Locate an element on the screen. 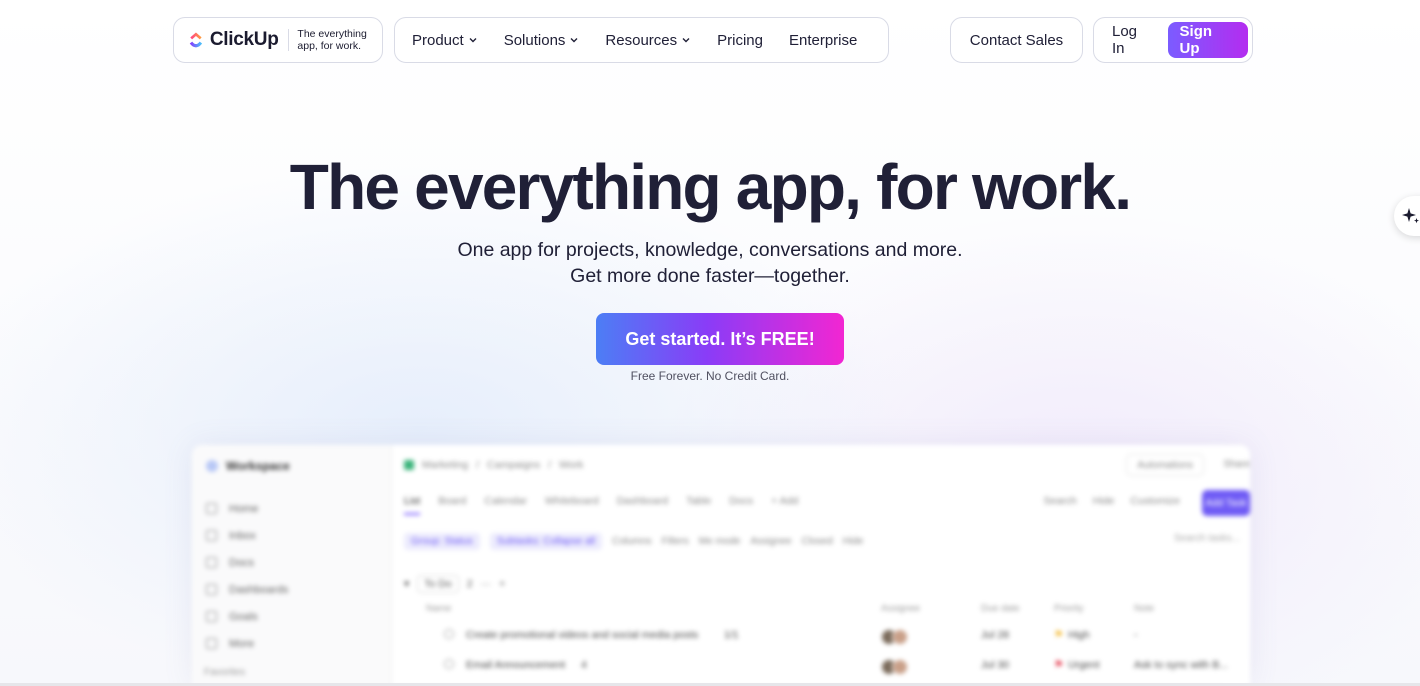 This screenshot has width=1420, height=686. menu-resources: Resources is located at coordinates (648, 40).